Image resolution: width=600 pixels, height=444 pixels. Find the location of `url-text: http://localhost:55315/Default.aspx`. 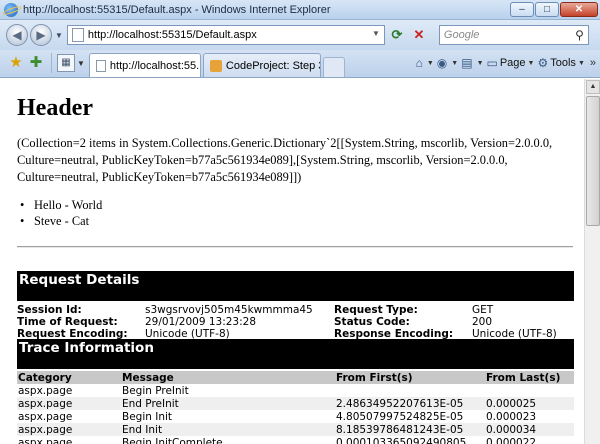

url-text: http://localhost:55315/Default.aspx is located at coordinates (172, 35).